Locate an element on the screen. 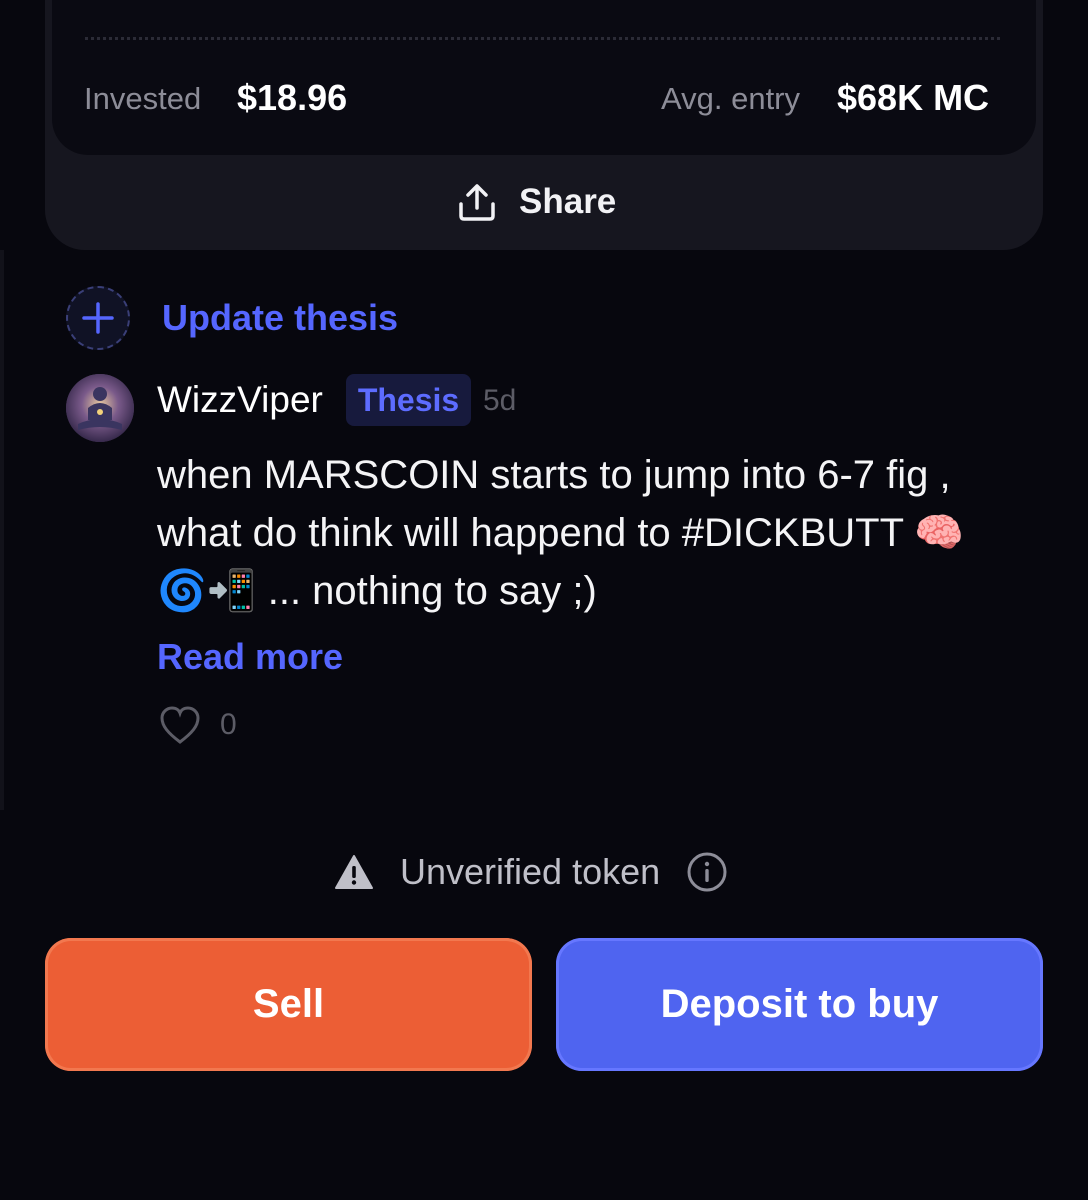  avg-entry-label: Avg. entry is located at coordinates (731, 98).